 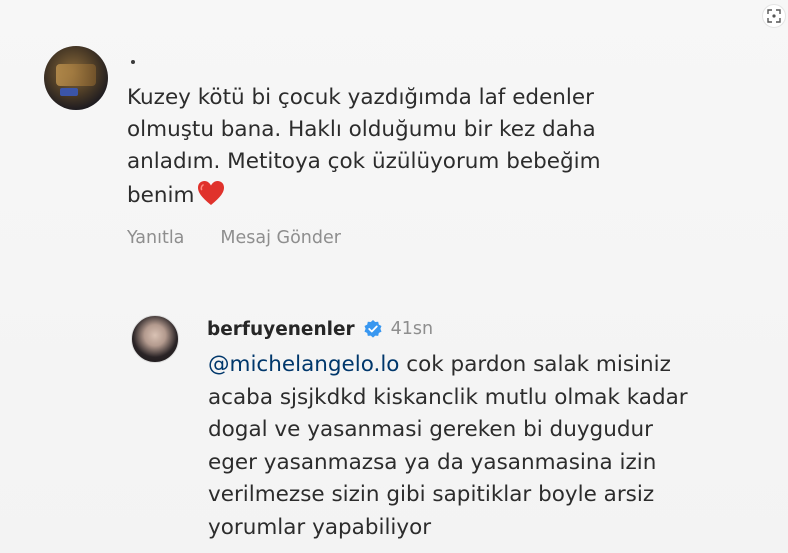 I want to click on username: berfuyenenler, so click(x=281, y=329).